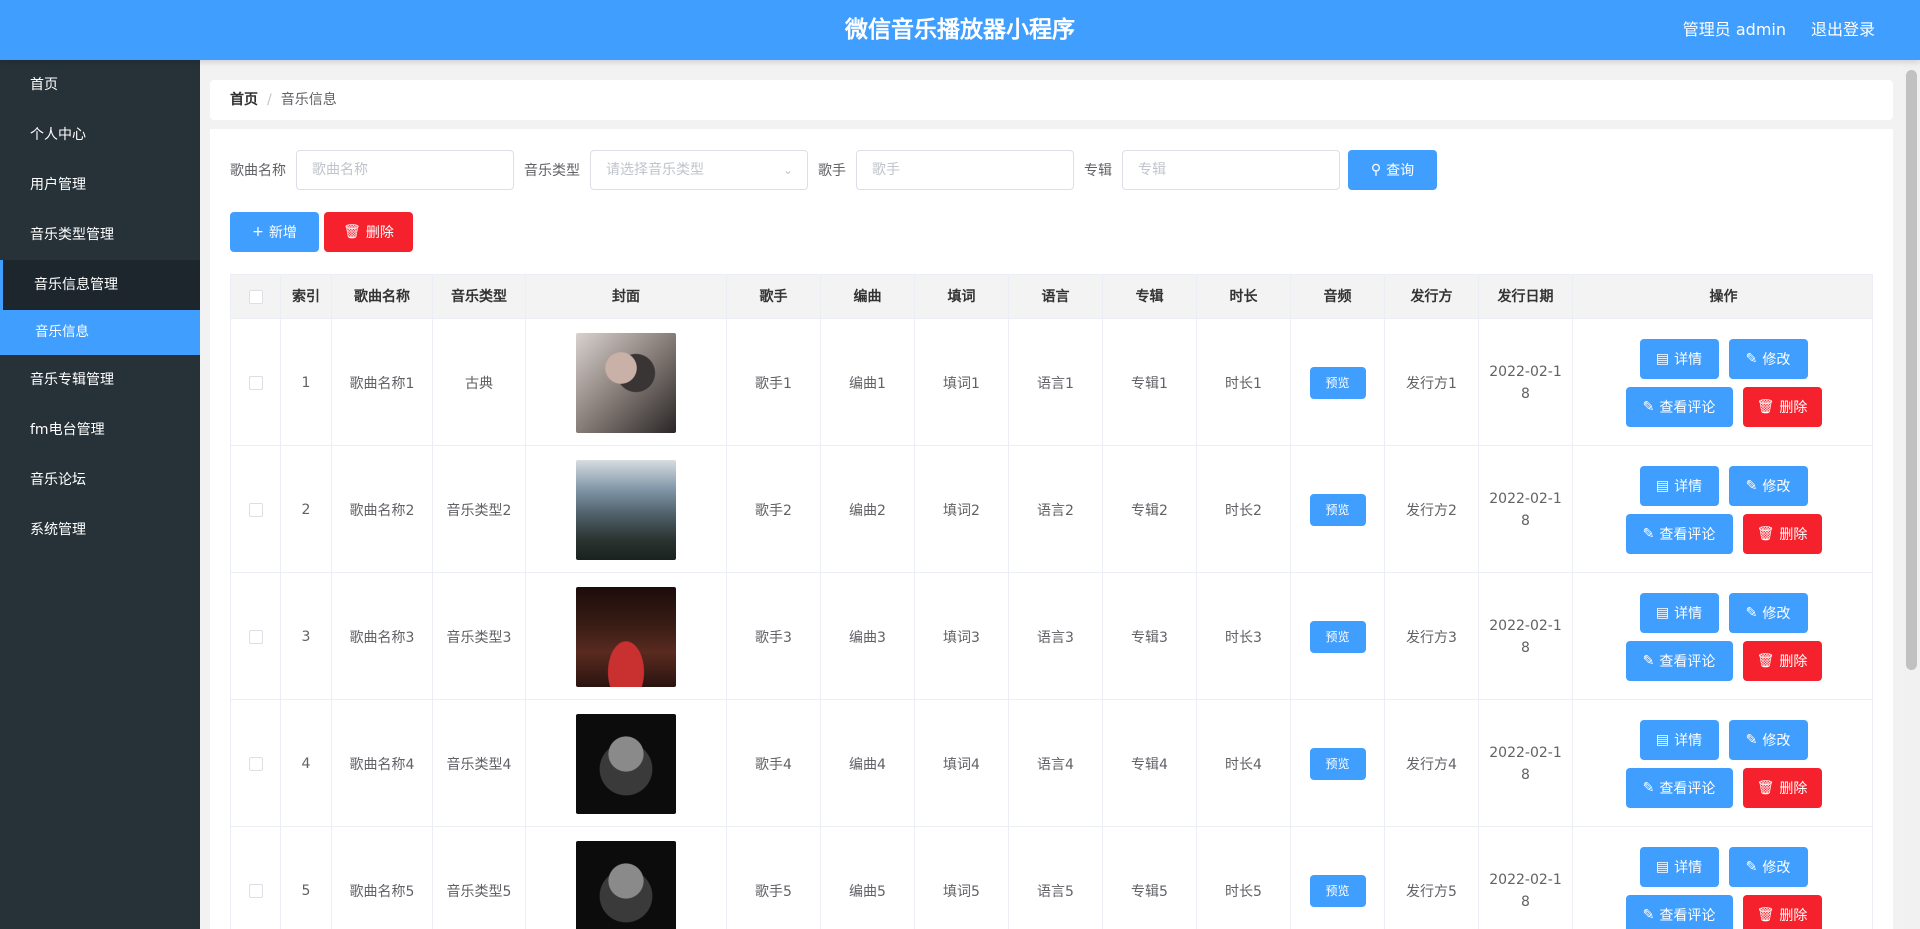 The width and height of the screenshot is (1920, 929). Describe the element at coordinates (1843, 30) in the screenshot. I see `logout-link: 退出登录` at that location.